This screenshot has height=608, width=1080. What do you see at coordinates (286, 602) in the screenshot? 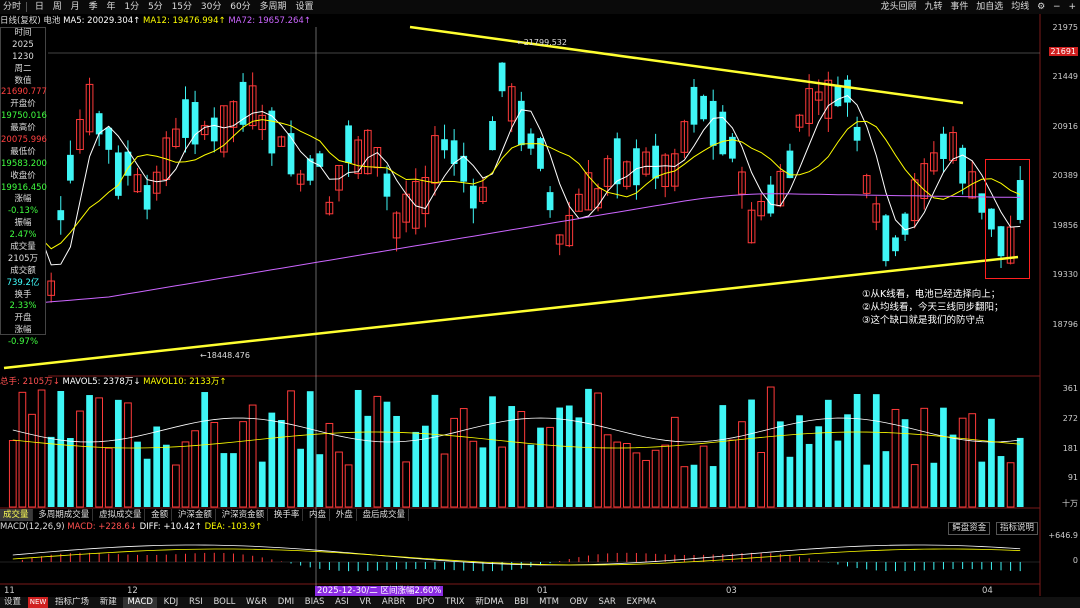
I see `indicator-item: DMI` at bounding box center [286, 602].